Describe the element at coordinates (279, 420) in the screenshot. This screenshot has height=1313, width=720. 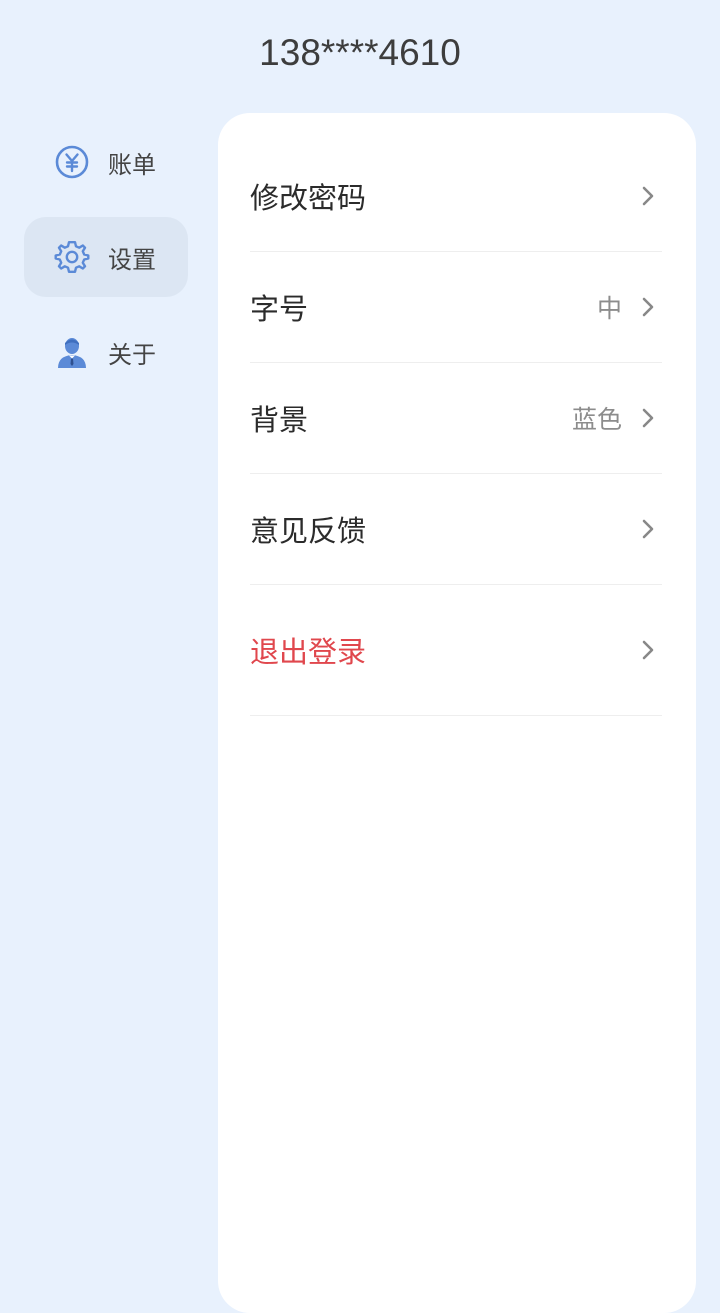
I see `background-label: 背景` at that location.